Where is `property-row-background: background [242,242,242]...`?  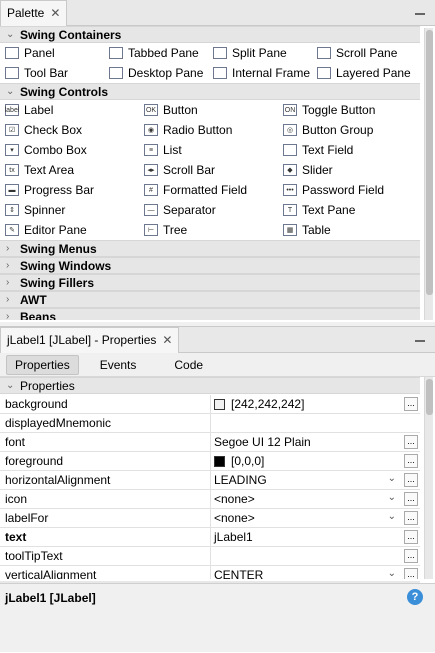
property-row-background: background [242,242,242]... is located at coordinates (210, 404).